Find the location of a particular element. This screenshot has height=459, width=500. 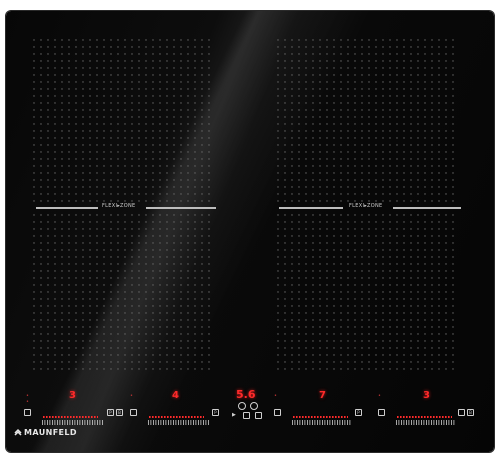

zone1-b-button: B is located at coordinates (119, 412).